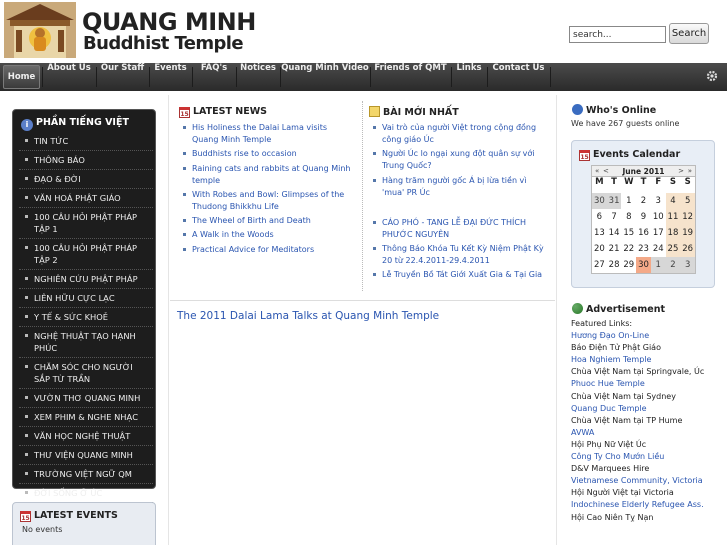 The width and height of the screenshot is (727, 545). Describe the element at coordinates (658, 217) in the screenshot. I see `calendar-day: 10` at that location.